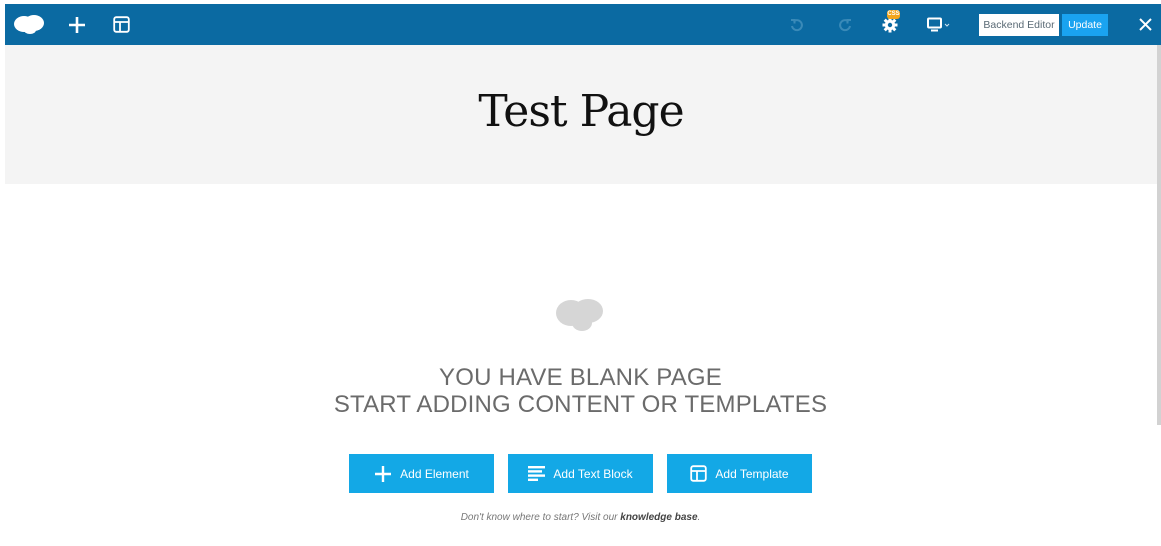 This screenshot has height=546, width=1161. What do you see at coordinates (890, 24) in the screenshot?
I see `settings-button: CSS` at bounding box center [890, 24].